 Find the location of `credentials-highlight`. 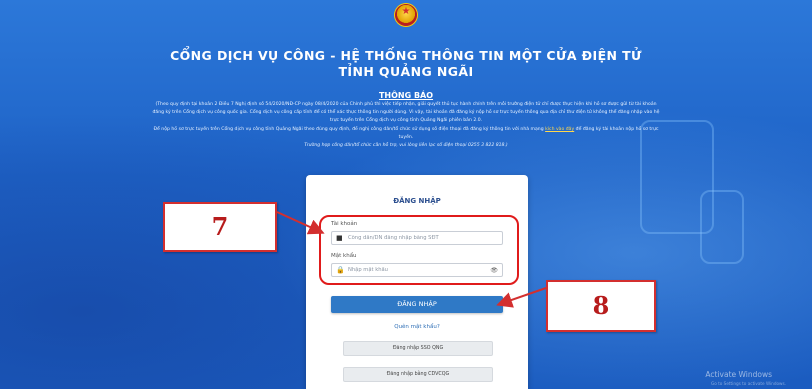

credentials-highlight is located at coordinates (419, 250).